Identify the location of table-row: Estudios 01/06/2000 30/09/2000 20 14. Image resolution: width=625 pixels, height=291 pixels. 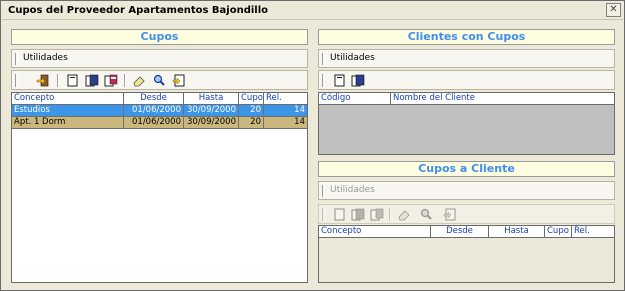
(159, 111).